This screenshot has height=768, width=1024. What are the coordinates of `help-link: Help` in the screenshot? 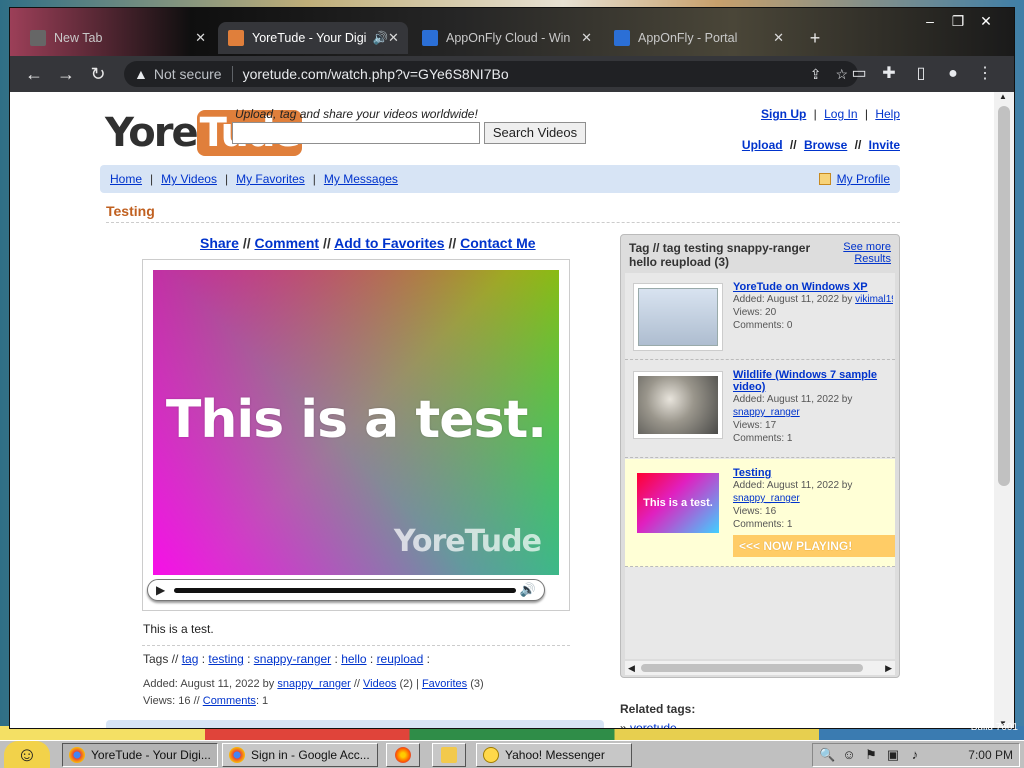 It's located at (887, 114).